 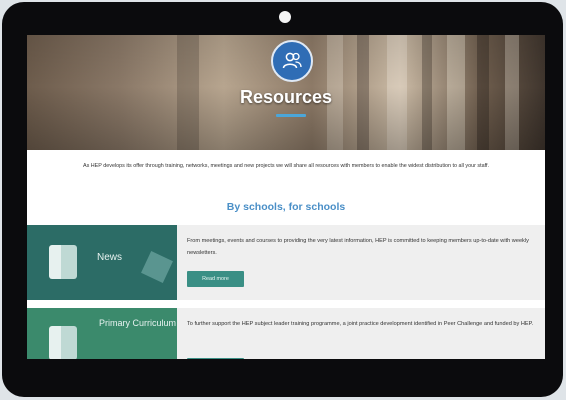 I want to click on news-thumbnail: News, so click(x=102, y=262).